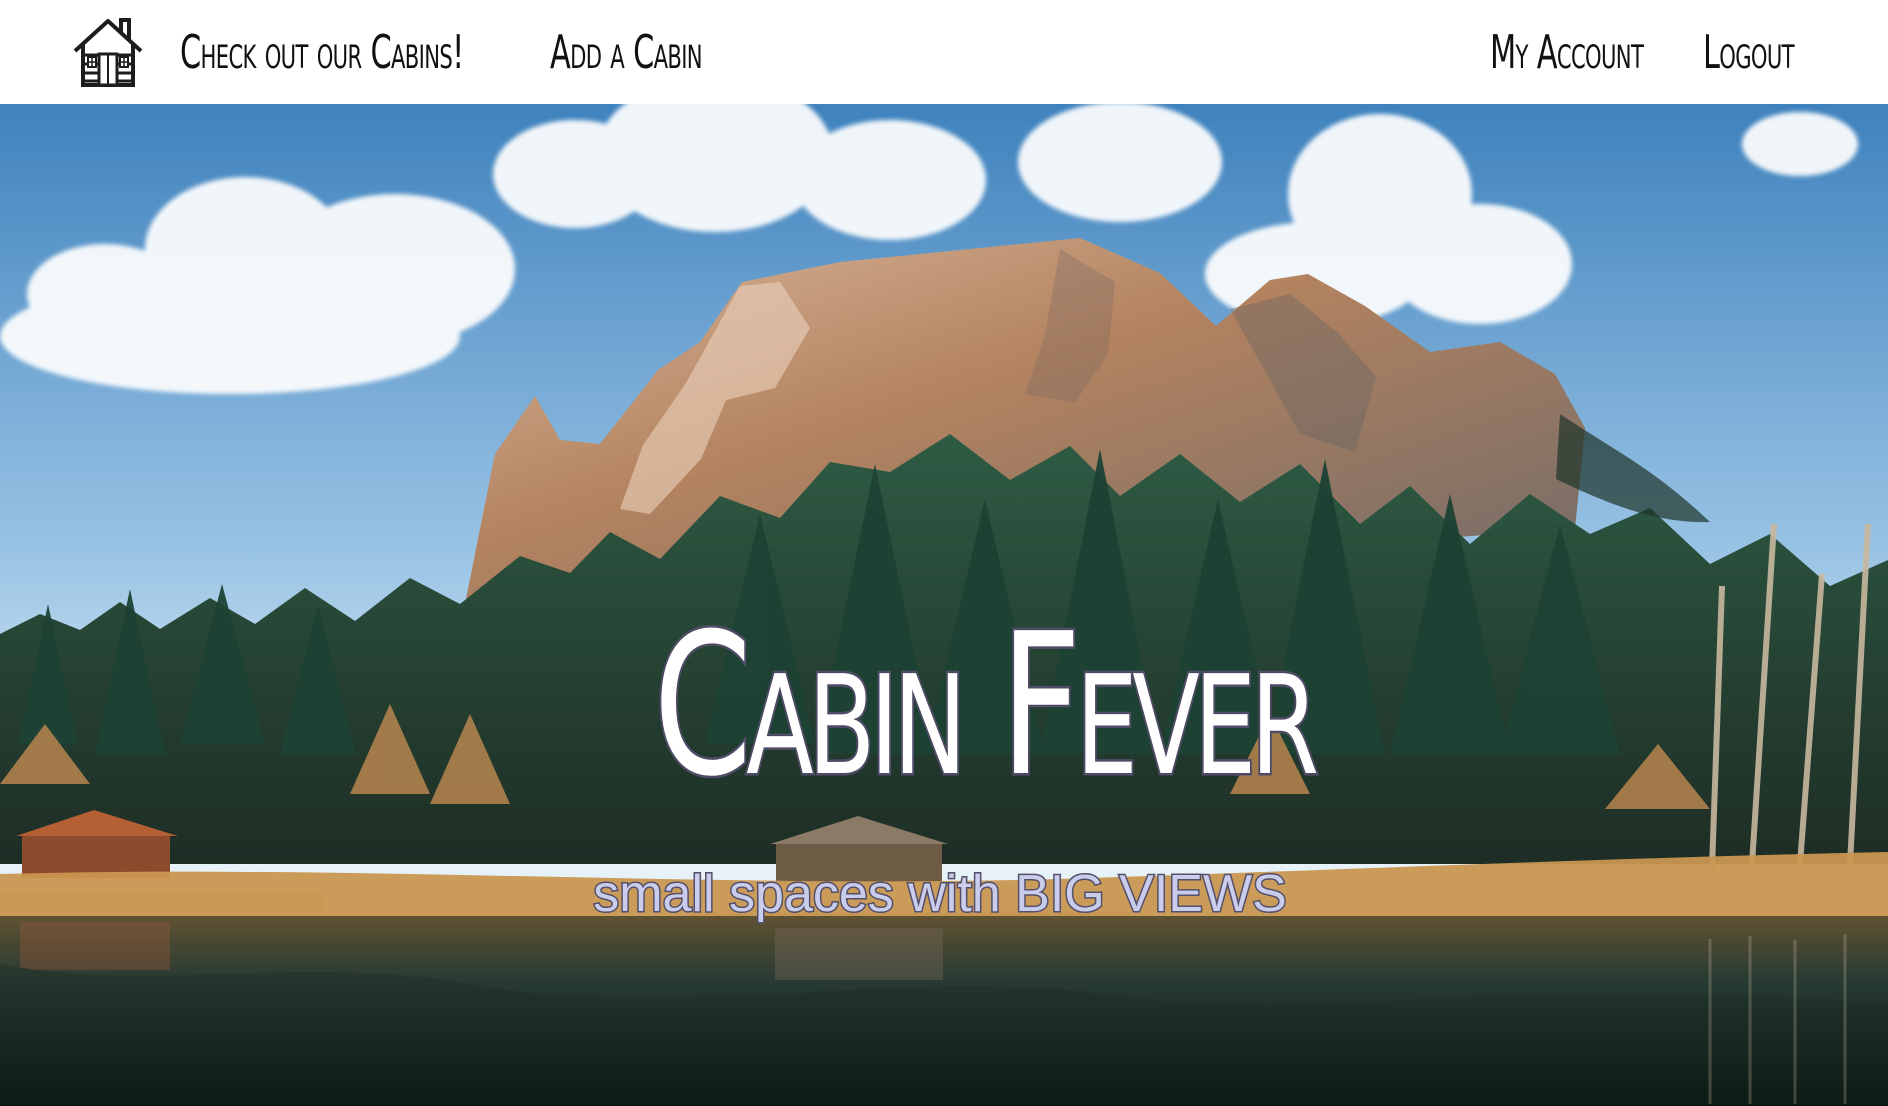 This screenshot has height=1106, width=1888. I want to click on logout-link: Logout, so click(1749, 52).